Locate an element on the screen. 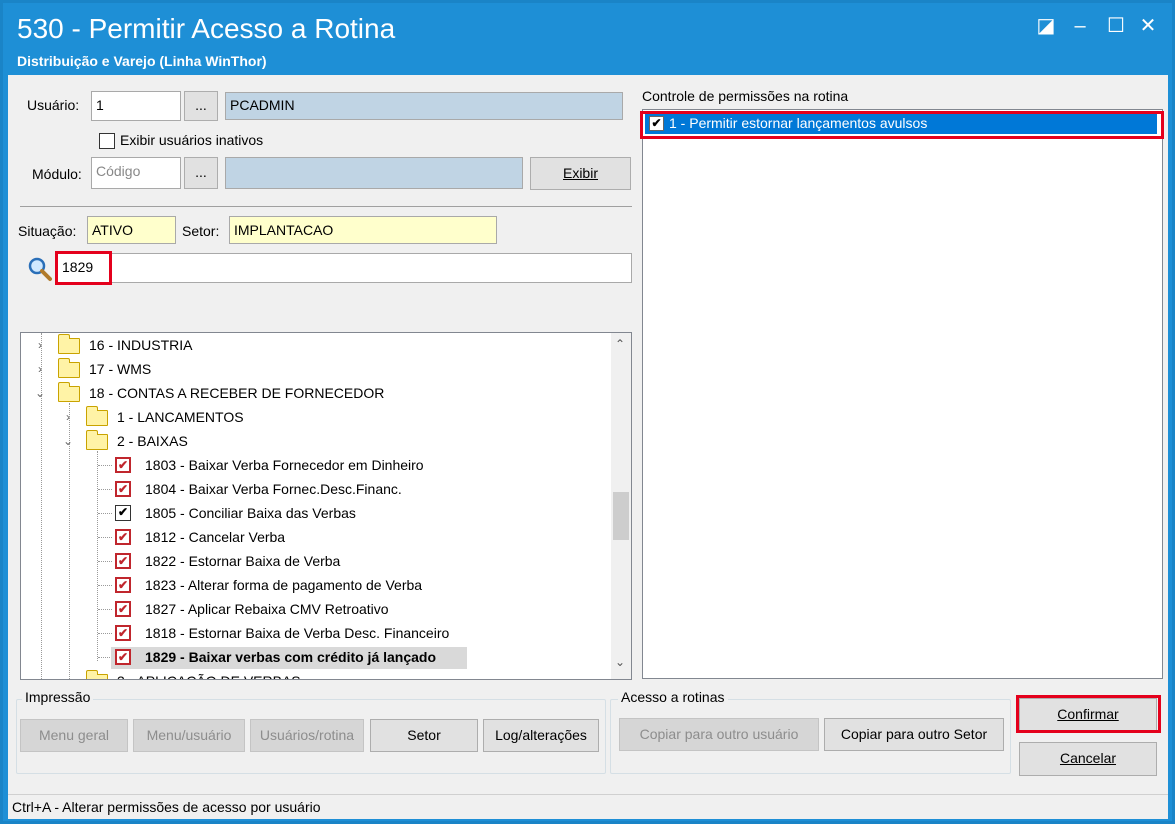 The image size is (1175, 824). tree-item-16: › 16 - INDUSTRIA is located at coordinates (316, 345).